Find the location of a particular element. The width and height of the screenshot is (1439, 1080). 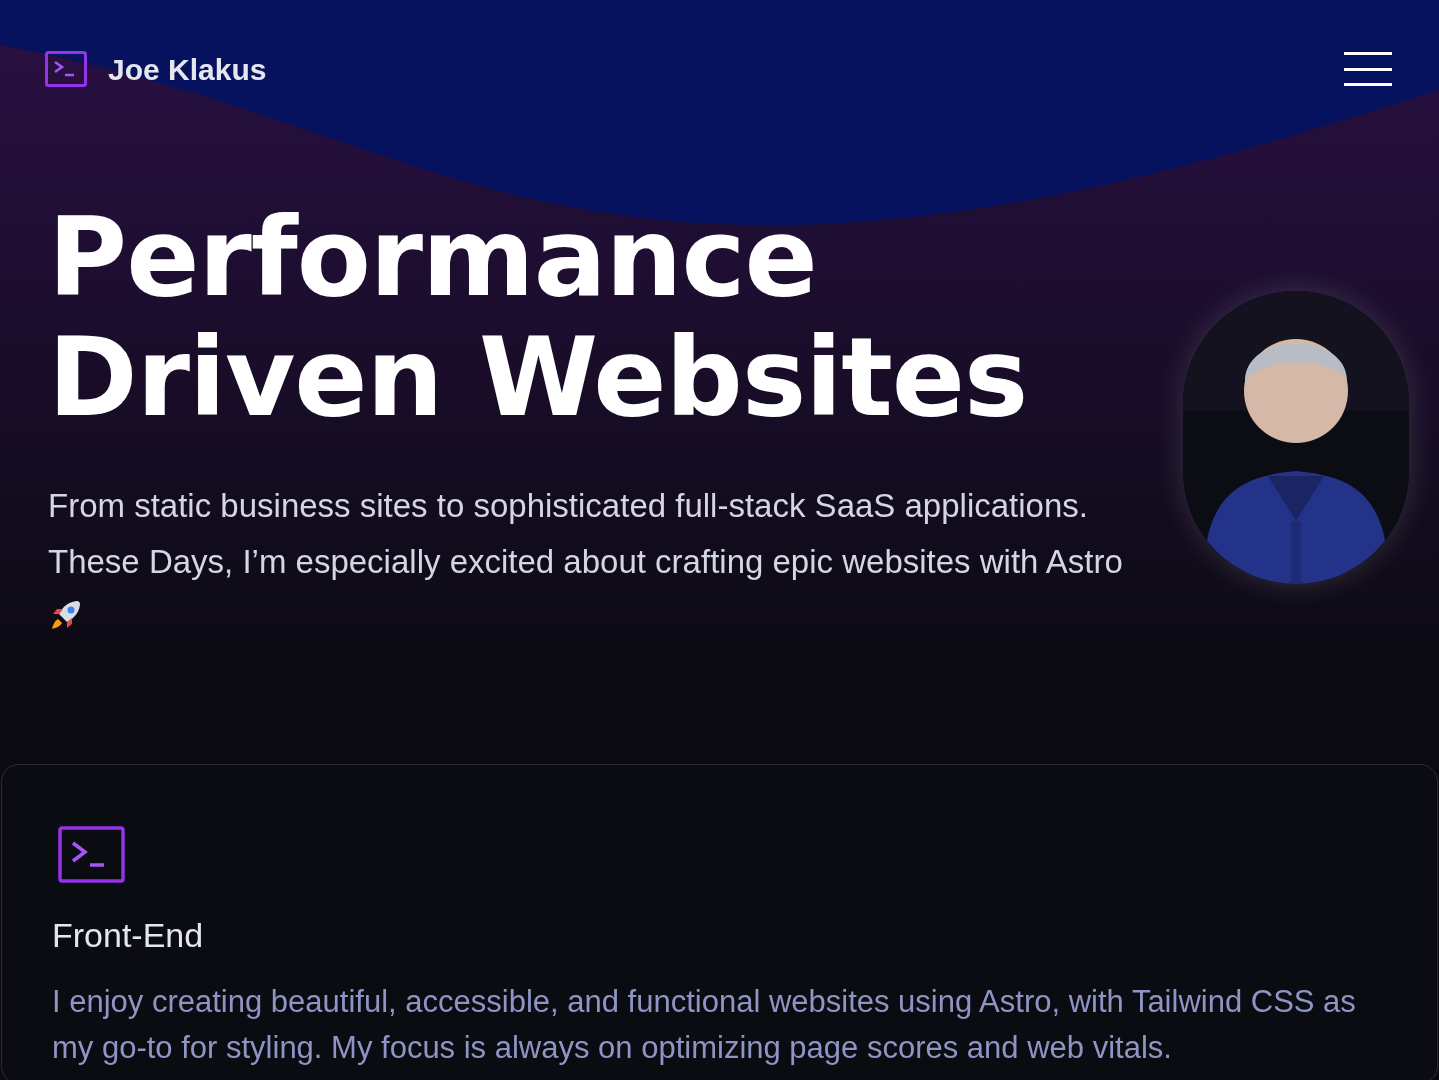

intro-paragraph: From static business sites to sophisticated full-stack SaaS applications. These Days, I’m especially excited about crafting epic websites with Astro is located at coordinates (605, 562).